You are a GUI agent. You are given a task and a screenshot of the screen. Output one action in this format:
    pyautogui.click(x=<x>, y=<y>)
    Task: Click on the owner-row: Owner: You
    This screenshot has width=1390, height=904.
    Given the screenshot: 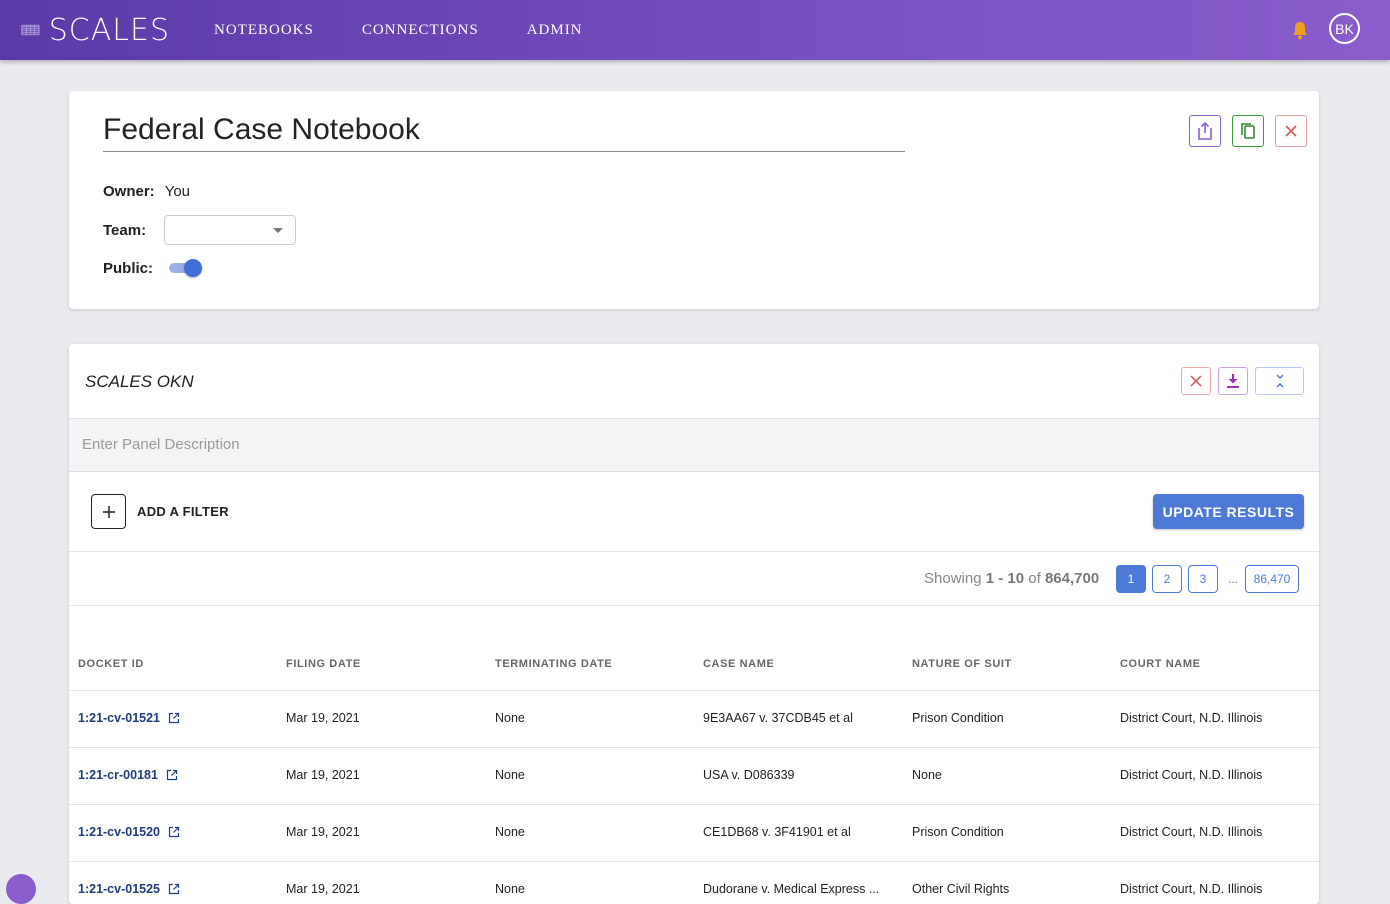 What is the action you would take?
    pyautogui.click(x=146, y=191)
    